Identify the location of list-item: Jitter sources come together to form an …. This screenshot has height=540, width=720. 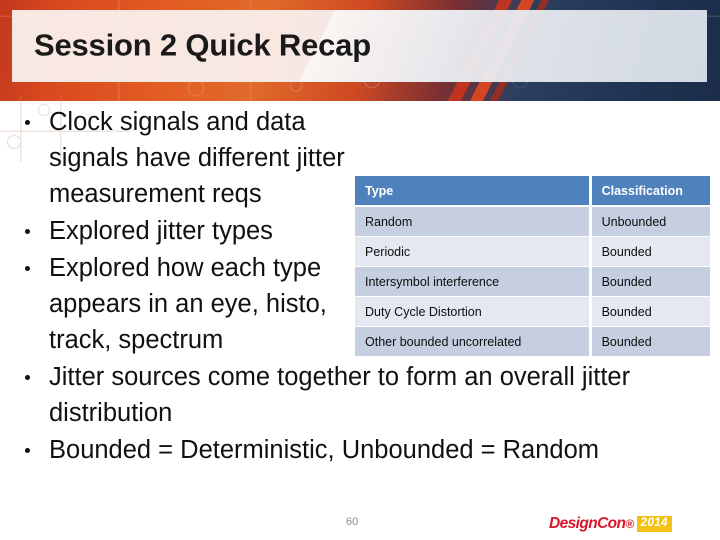
(360, 395).